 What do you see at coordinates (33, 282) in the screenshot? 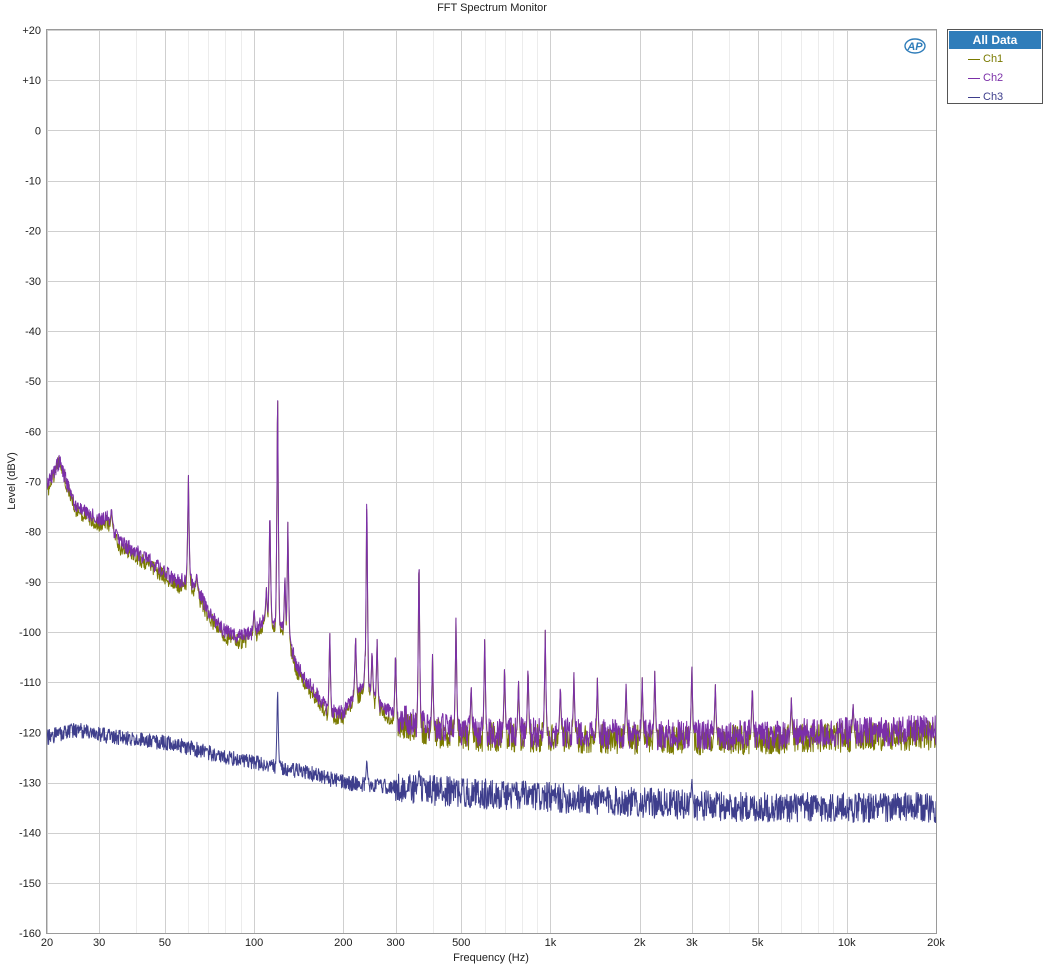
I see `y-tick-label: -30` at bounding box center [33, 282].